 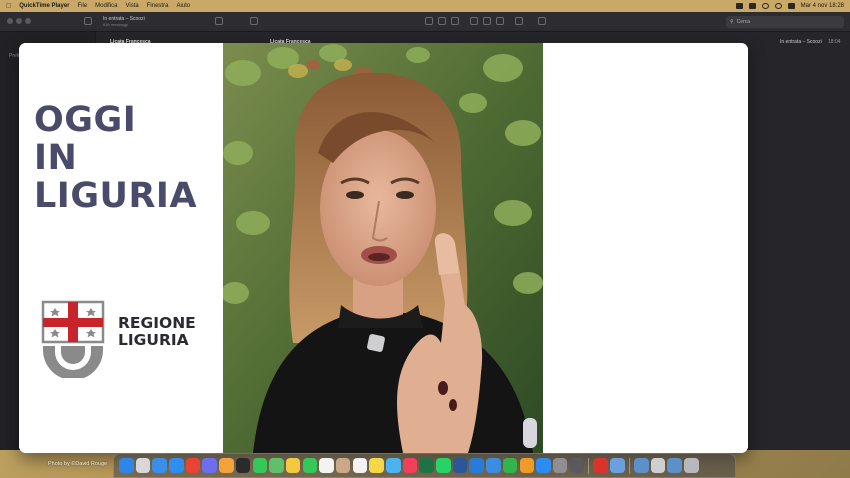 I want to click on word-icon, so click(x=460, y=465).